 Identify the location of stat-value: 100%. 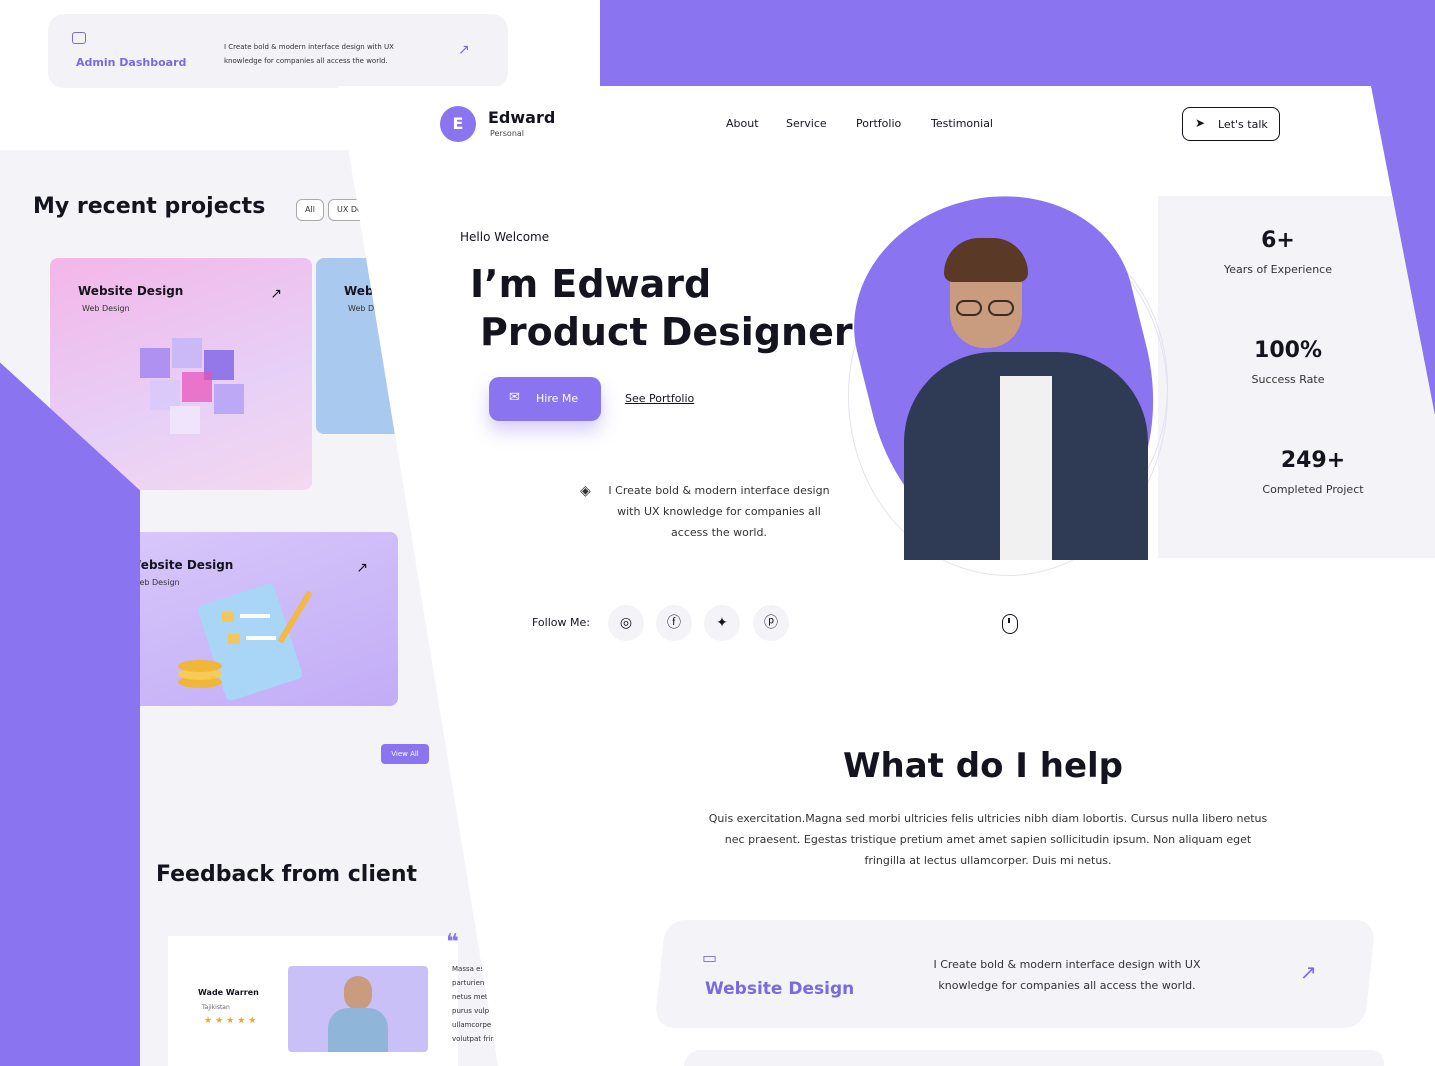
(1288, 350).